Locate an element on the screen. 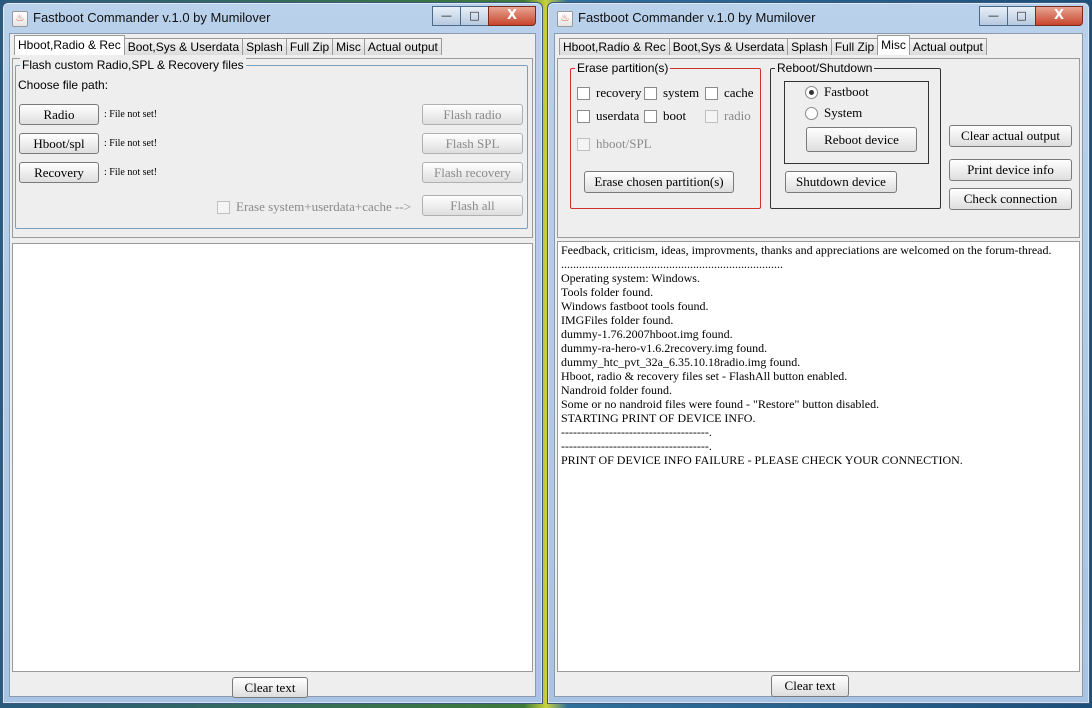 This screenshot has height=708, width=1092. boot-checkbox: boot is located at coordinates (665, 116).